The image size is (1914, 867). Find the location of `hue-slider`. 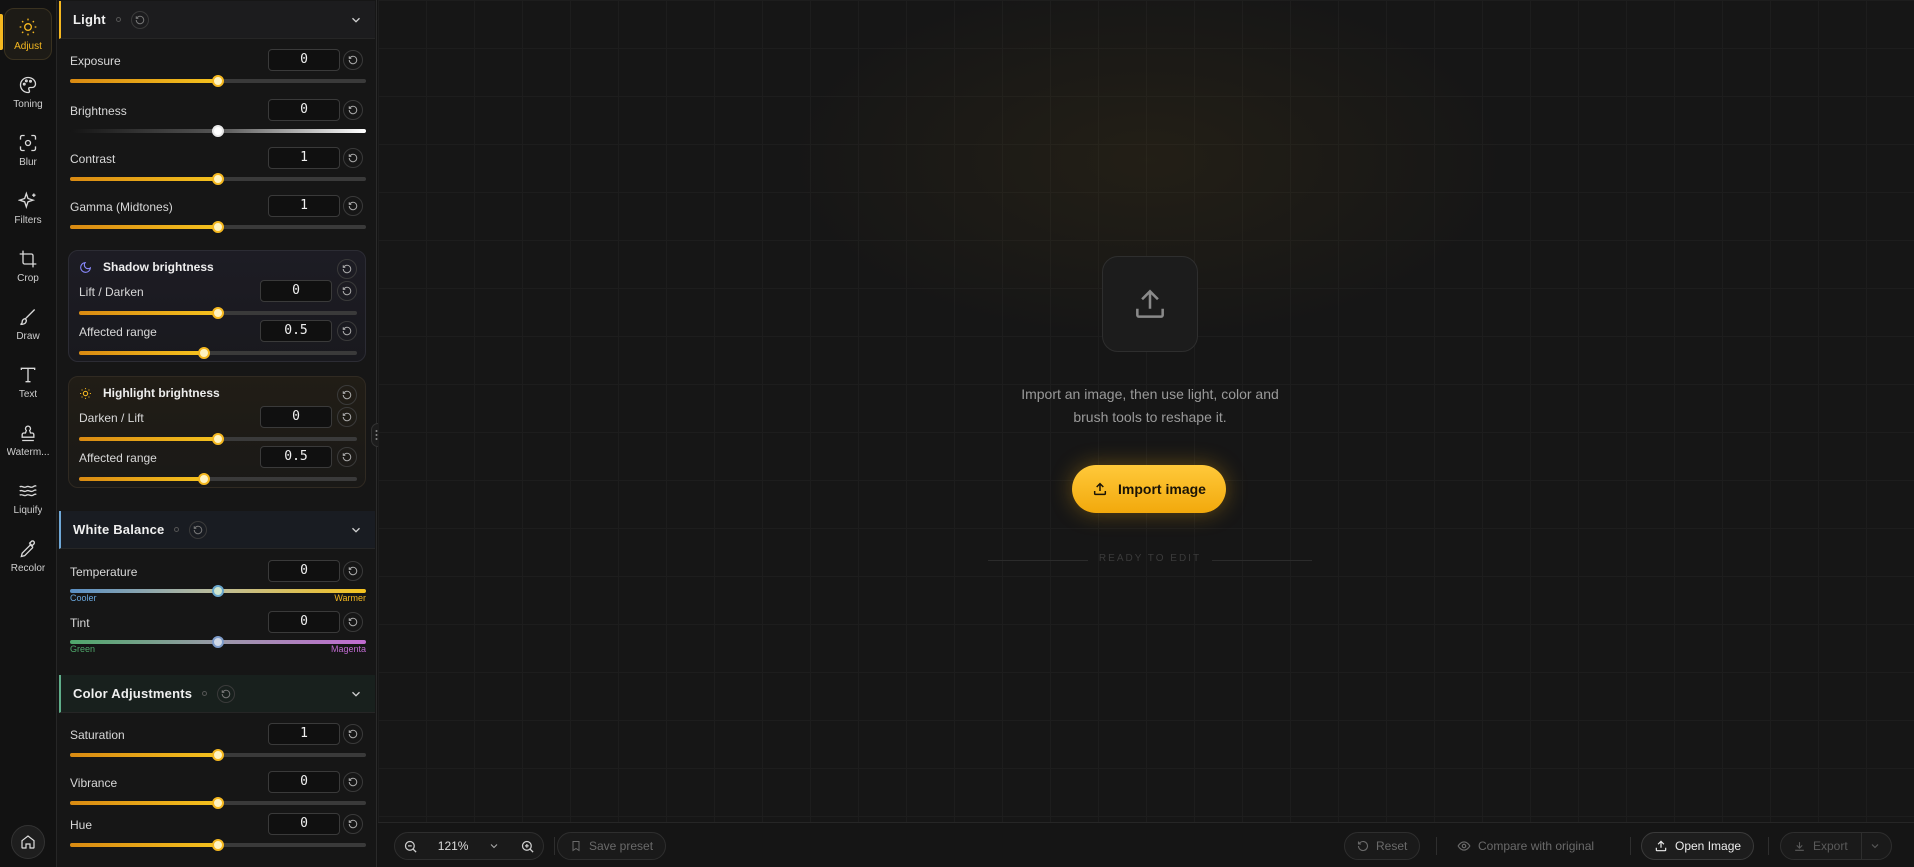

hue-slider is located at coordinates (218, 845).